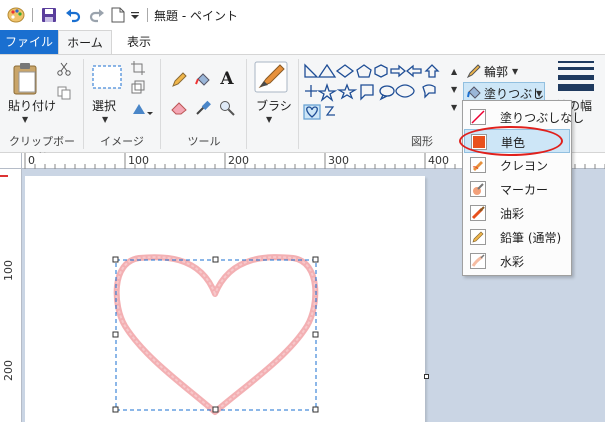 The width and height of the screenshot is (605, 422). Describe the element at coordinates (138, 68) in the screenshot. I see `crop-icon` at that location.